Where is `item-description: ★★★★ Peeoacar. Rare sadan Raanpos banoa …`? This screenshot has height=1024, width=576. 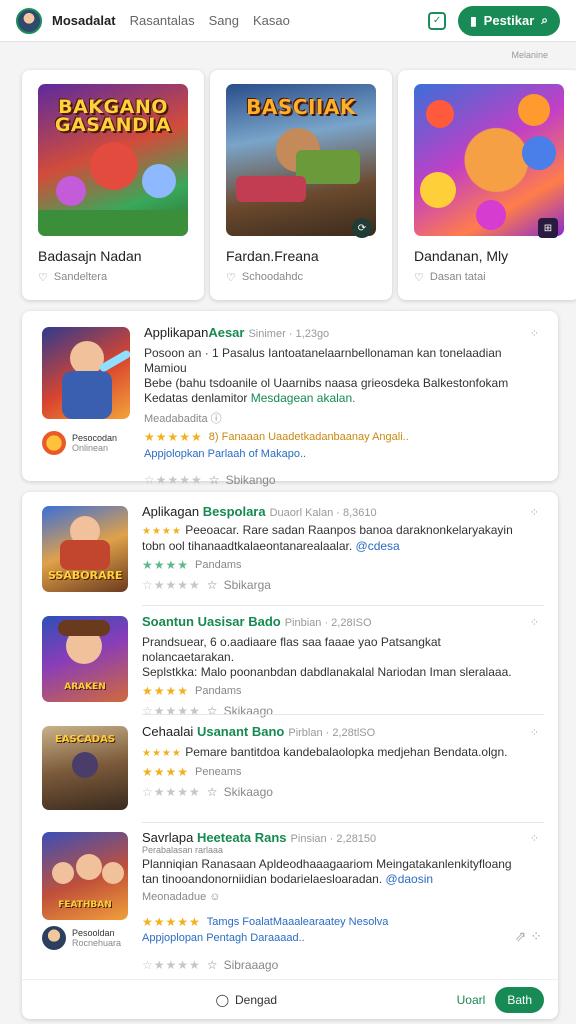 item-description: ★★★★ Peeoacar. Rare sadan Raanpos banoa … is located at coordinates (327, 538).